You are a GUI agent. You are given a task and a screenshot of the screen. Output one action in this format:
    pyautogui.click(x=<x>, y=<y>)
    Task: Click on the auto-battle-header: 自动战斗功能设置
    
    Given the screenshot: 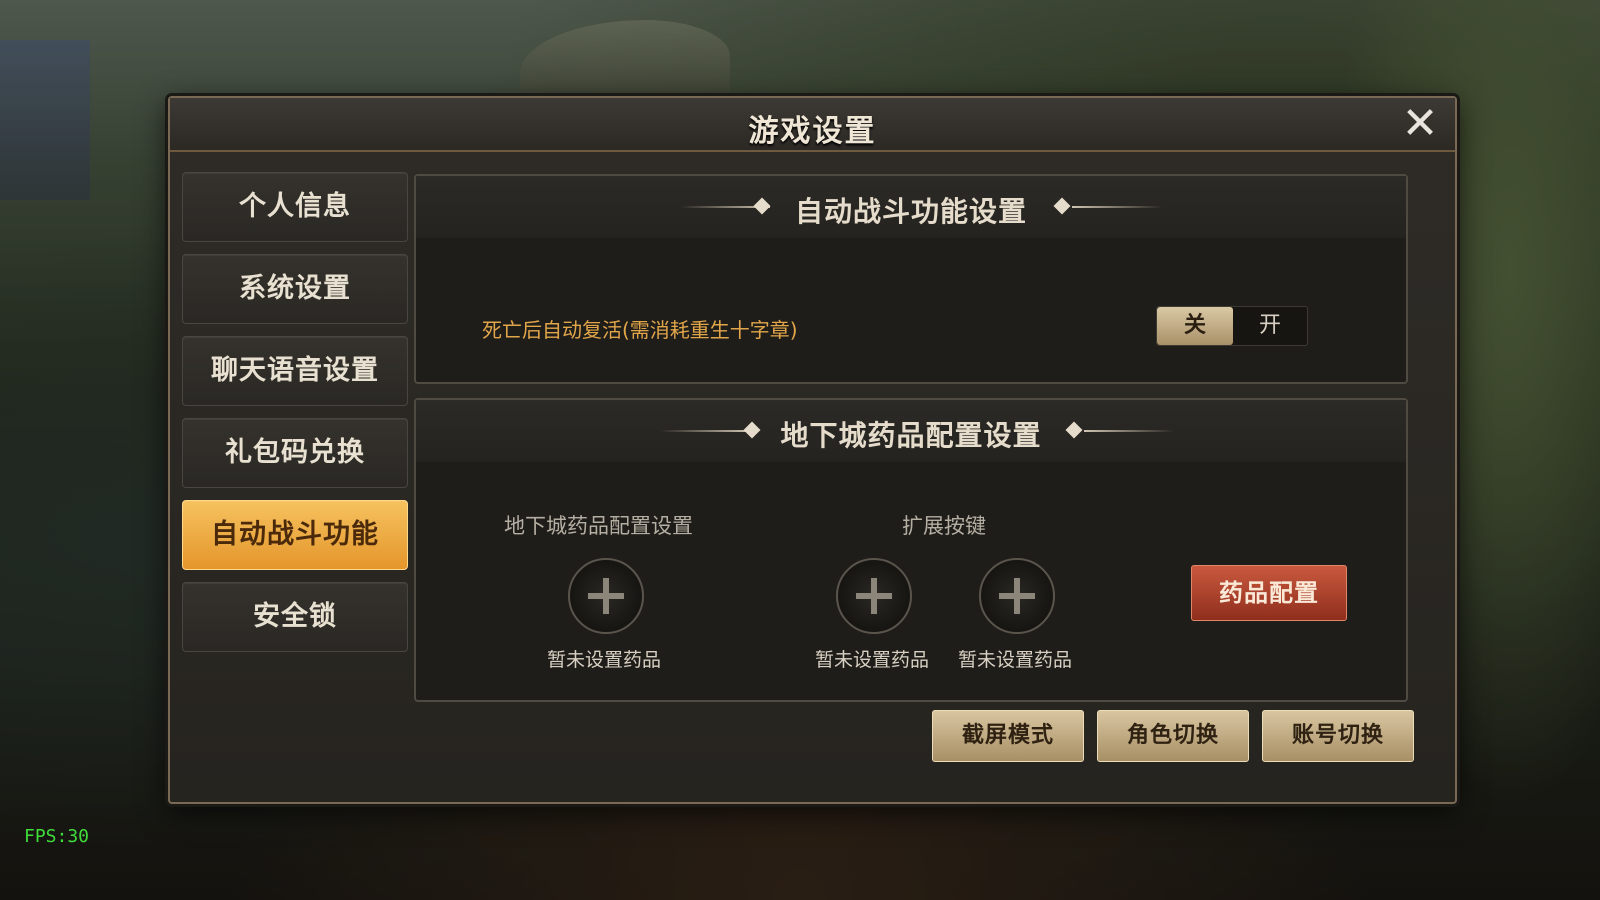 What is the action you would take?
    pyautogui.click(x=911, y=207)
    